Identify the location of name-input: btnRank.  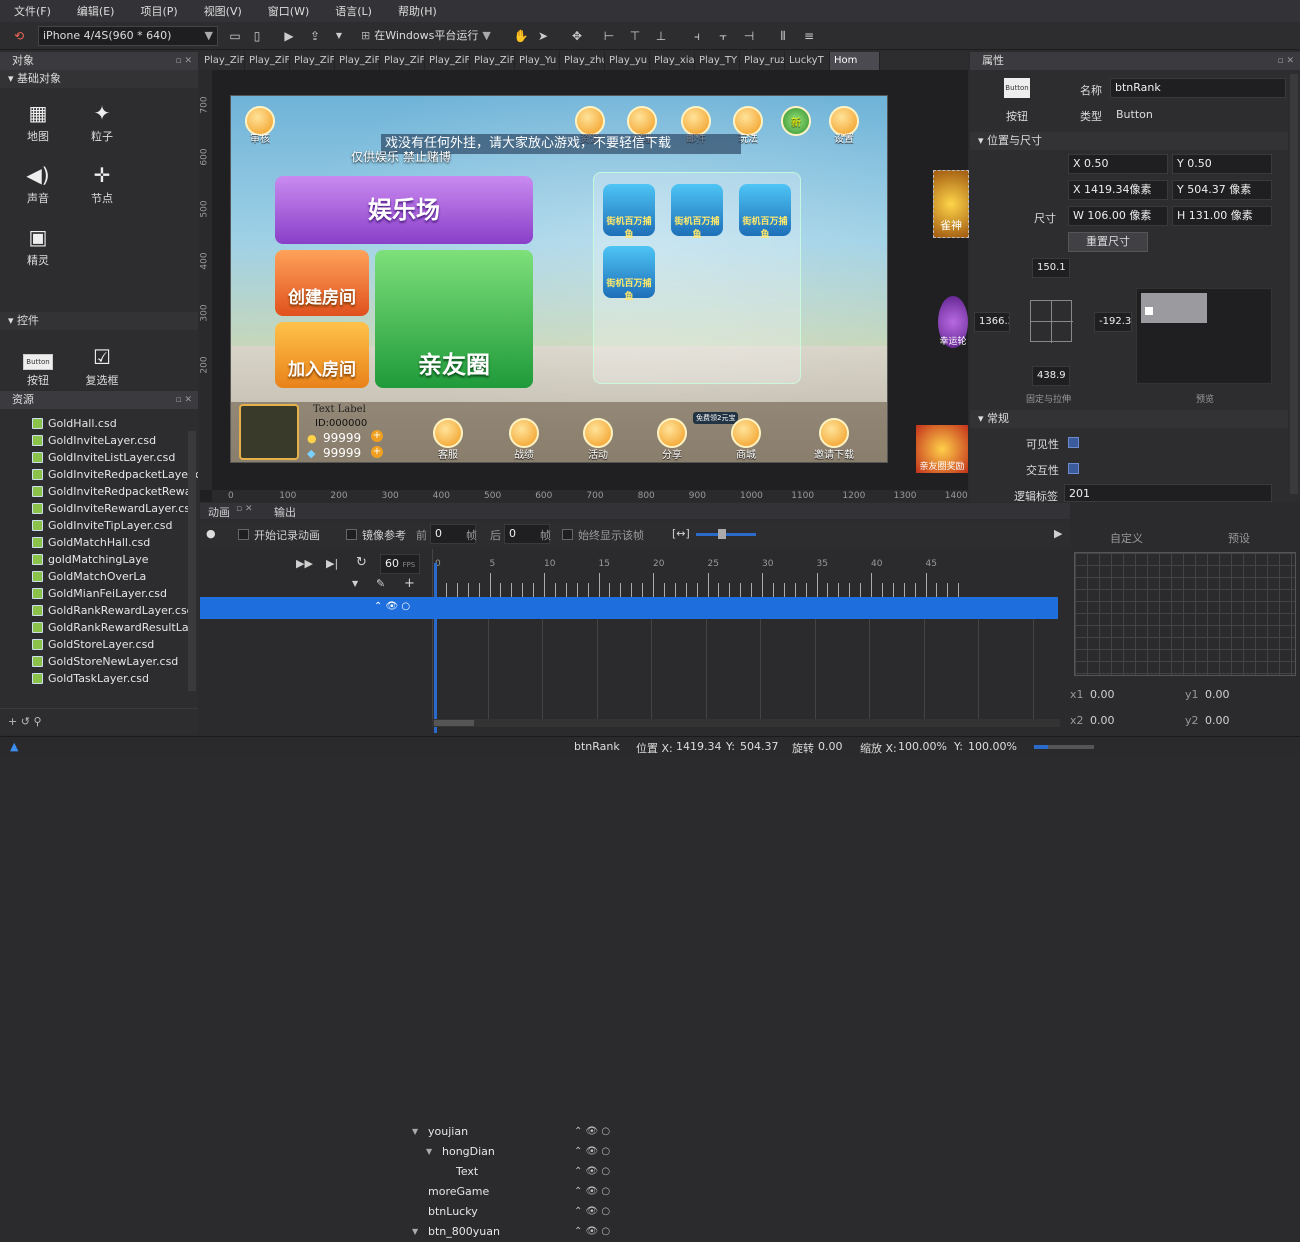
(1198, 88).